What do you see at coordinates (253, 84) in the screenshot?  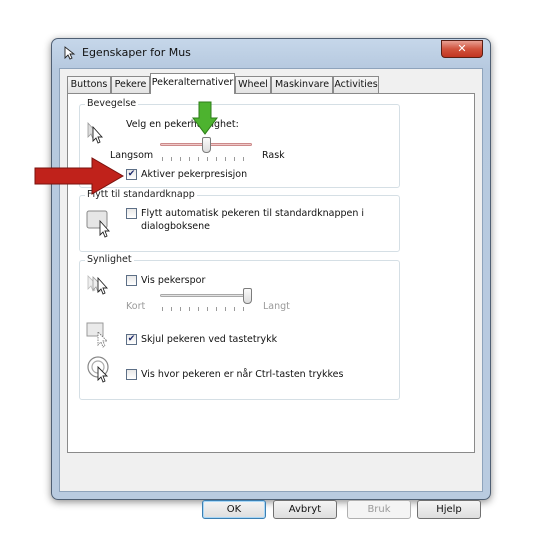 I see `tab-wheel: Wheel` at bounding box center [253, 84].